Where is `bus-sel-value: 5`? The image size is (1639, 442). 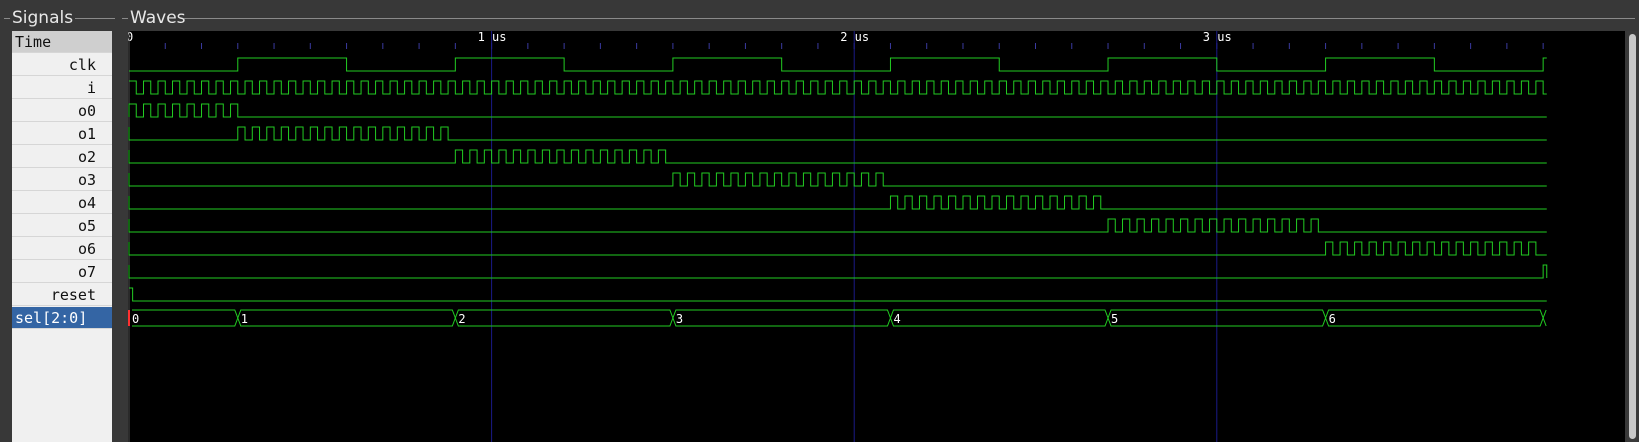
bus-sel-value: 5 is located at coordinates (1114, 319).